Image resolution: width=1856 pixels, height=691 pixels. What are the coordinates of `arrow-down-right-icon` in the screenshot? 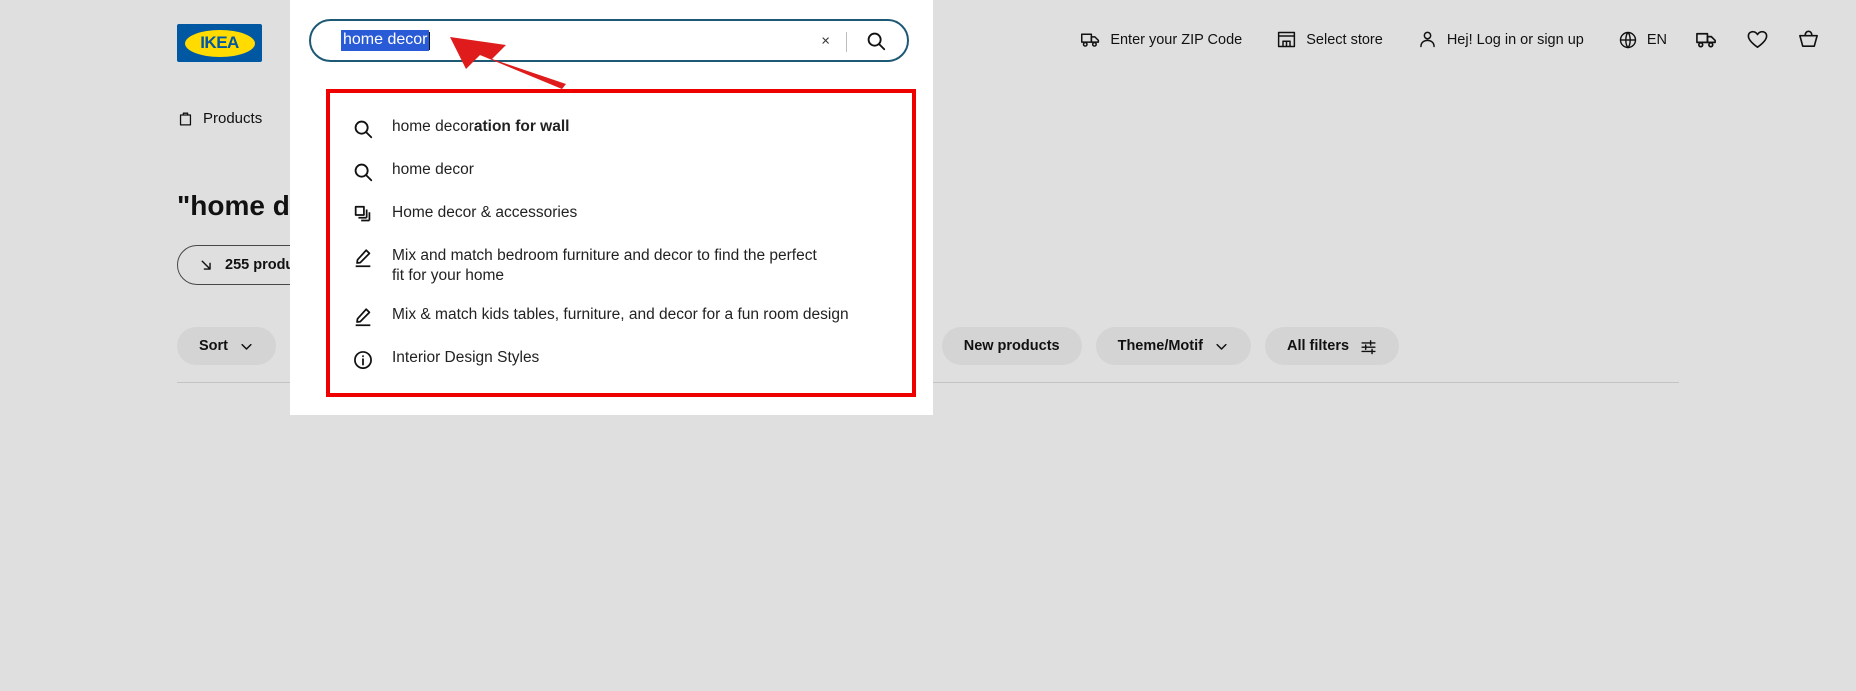 It's located at (206, 265).